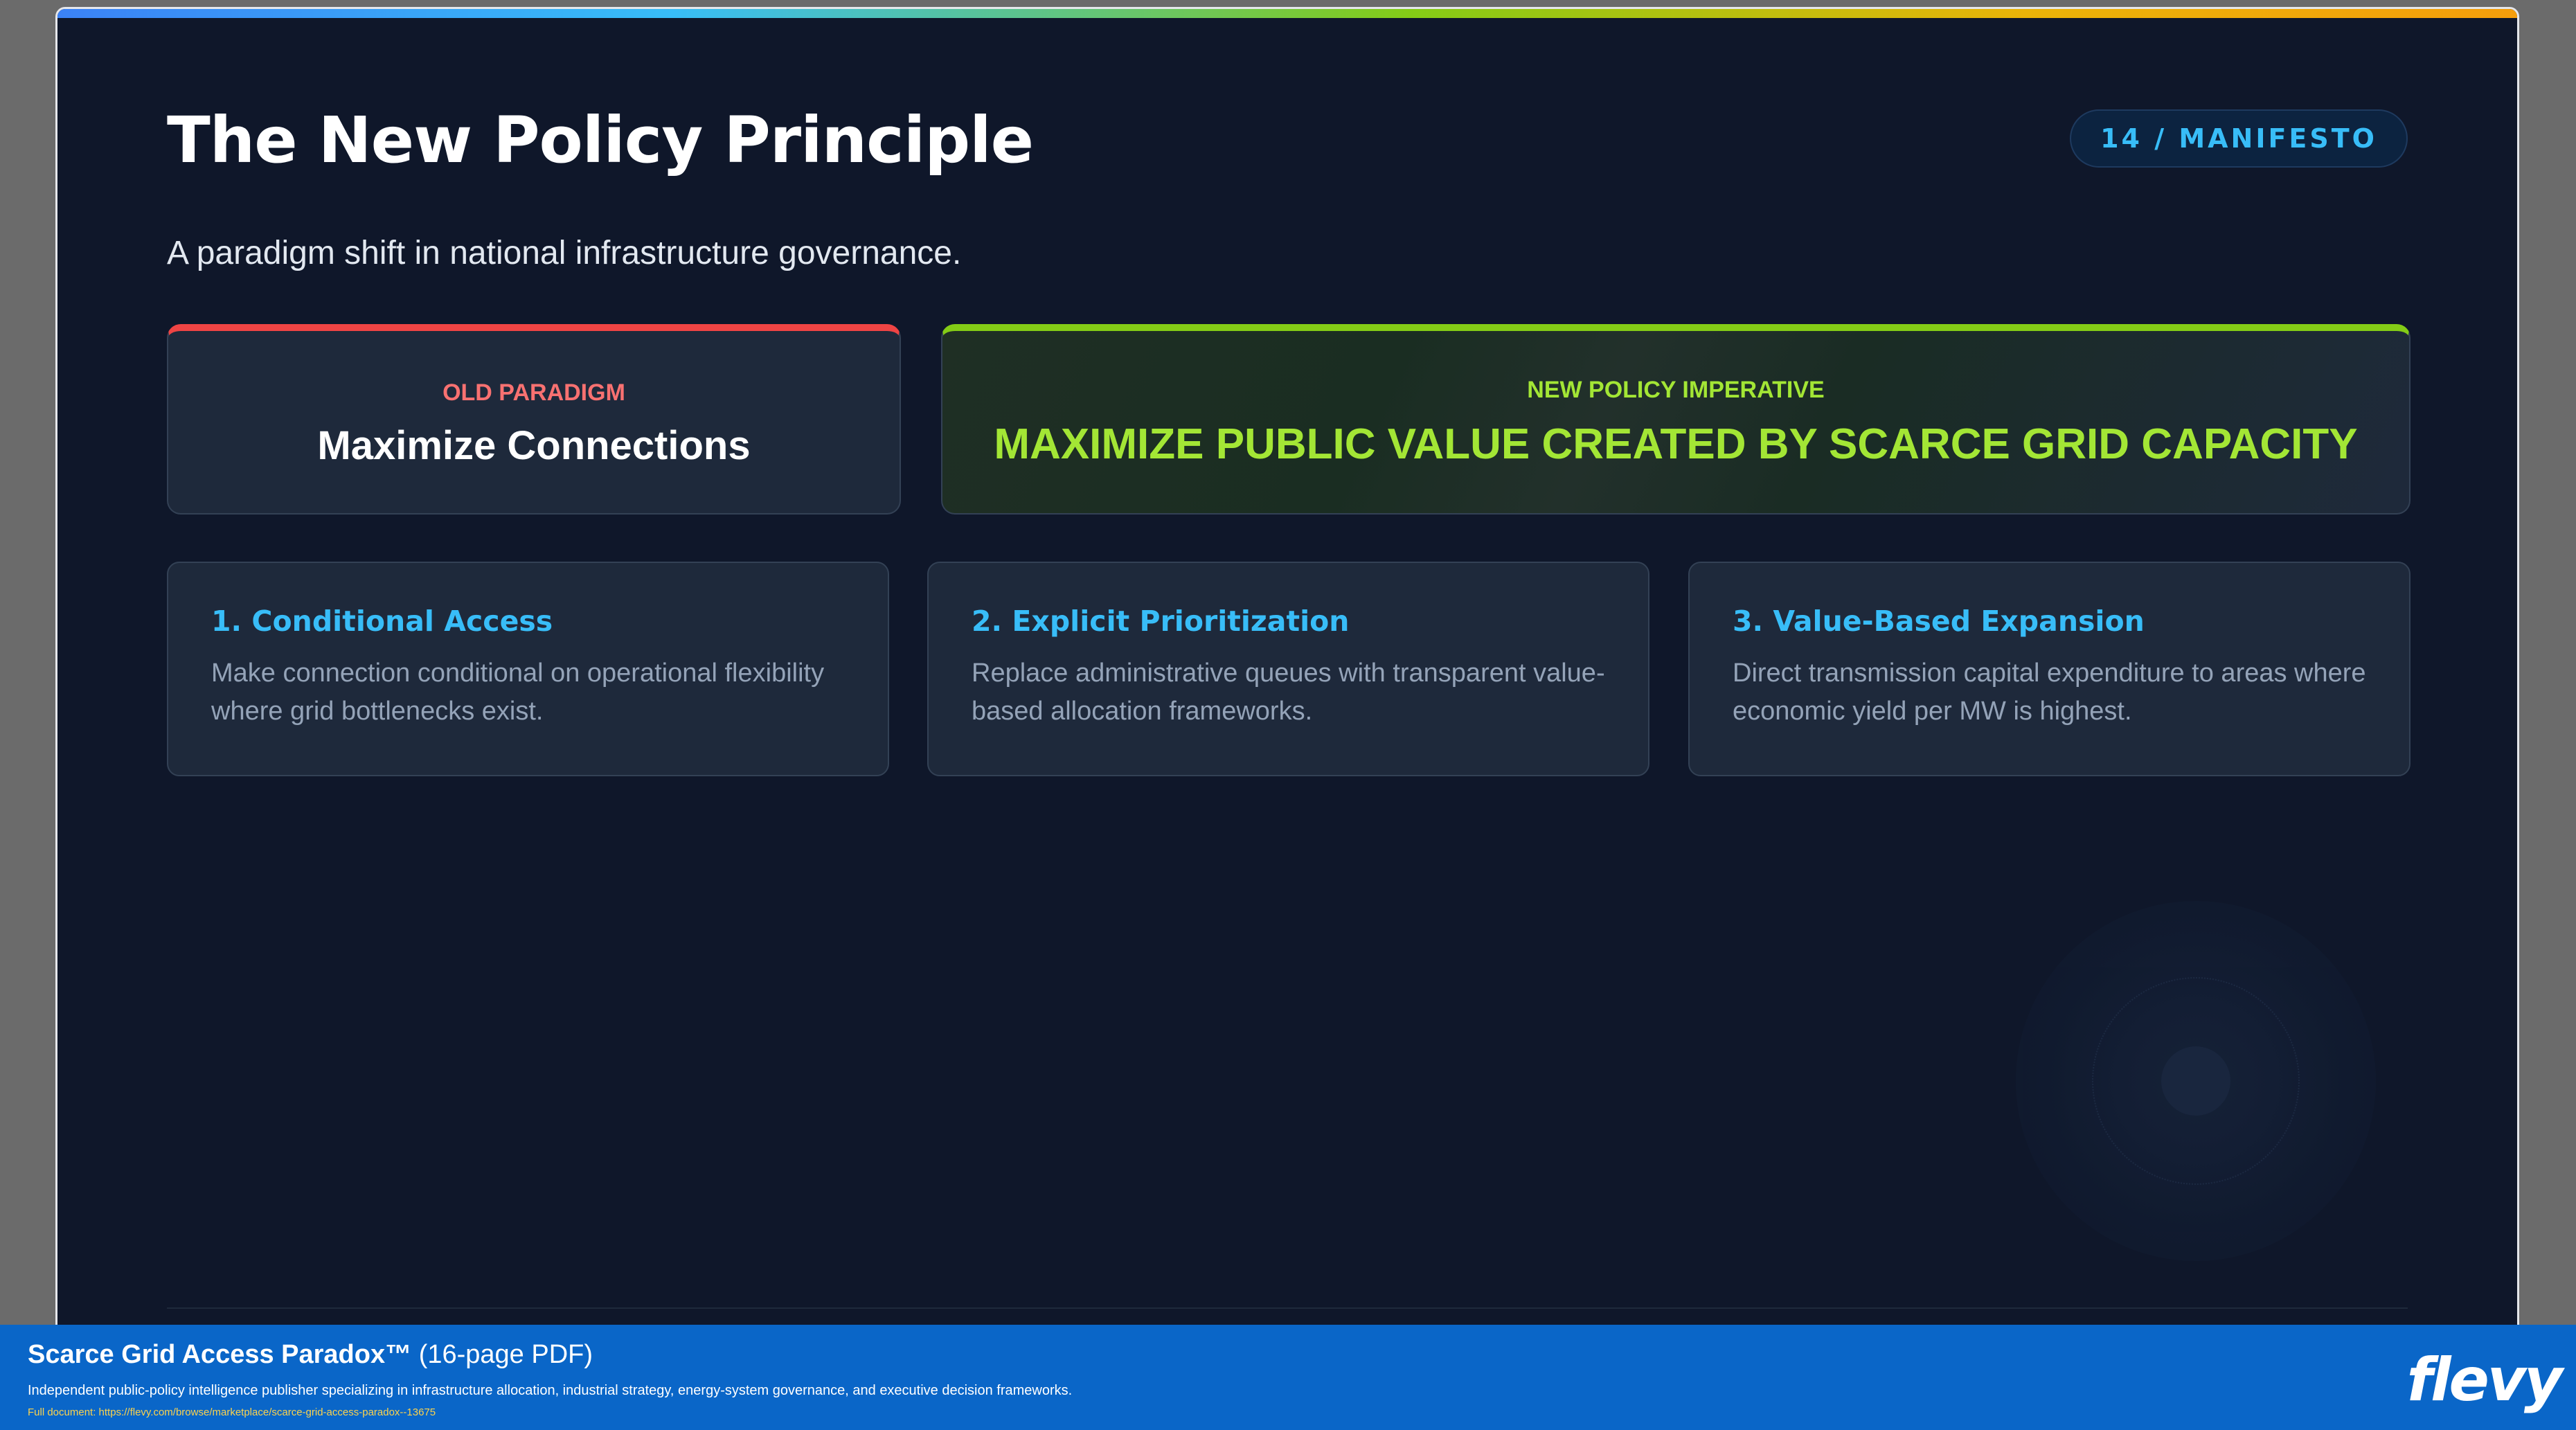 Image resolution: width=2576 pixels, height=1430 pixels. Describe the element at coordinates (220, 1354) in the screenshot. I see `footer-doc-name: Scarce Grid Access Paradox™` at that location.